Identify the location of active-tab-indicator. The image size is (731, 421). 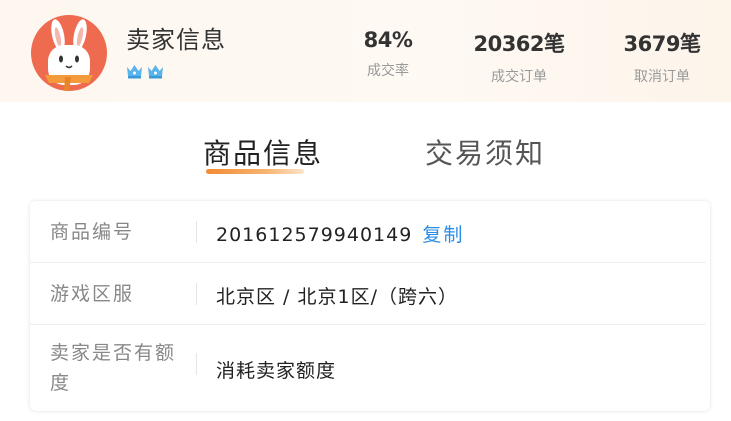
(255, 171).